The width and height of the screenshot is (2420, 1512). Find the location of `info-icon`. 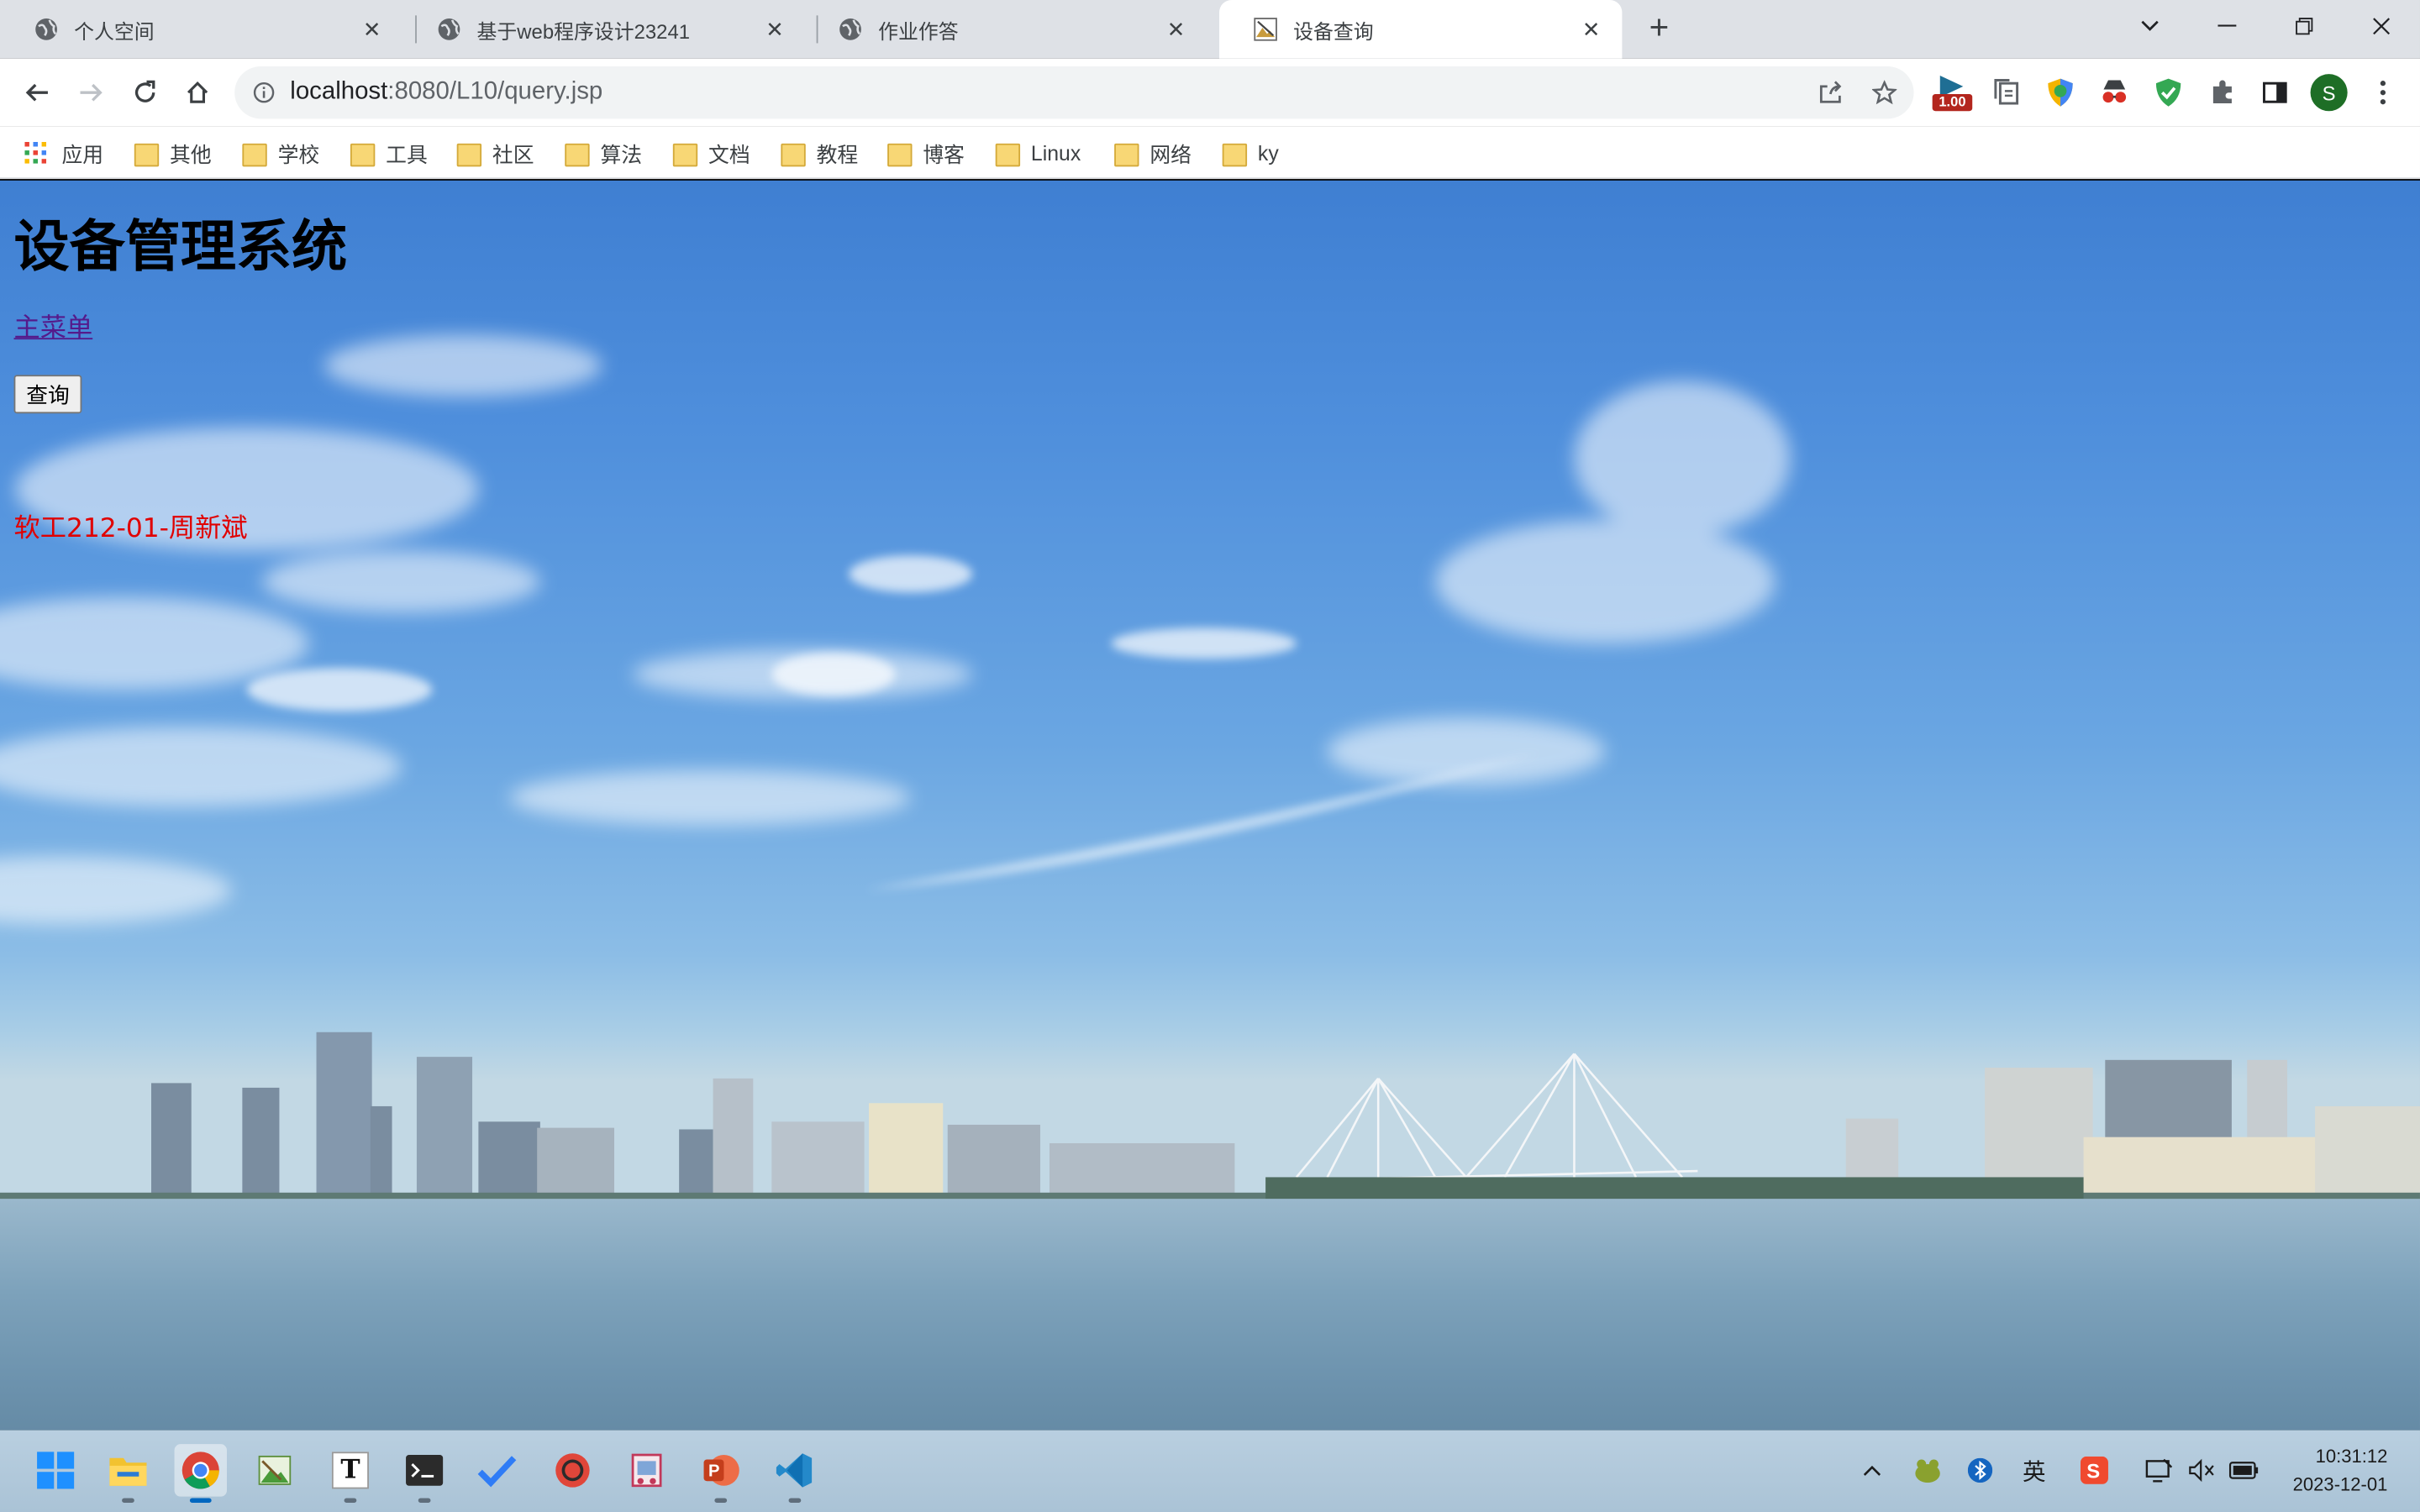

info-icon is located at coordinates (264, 92).